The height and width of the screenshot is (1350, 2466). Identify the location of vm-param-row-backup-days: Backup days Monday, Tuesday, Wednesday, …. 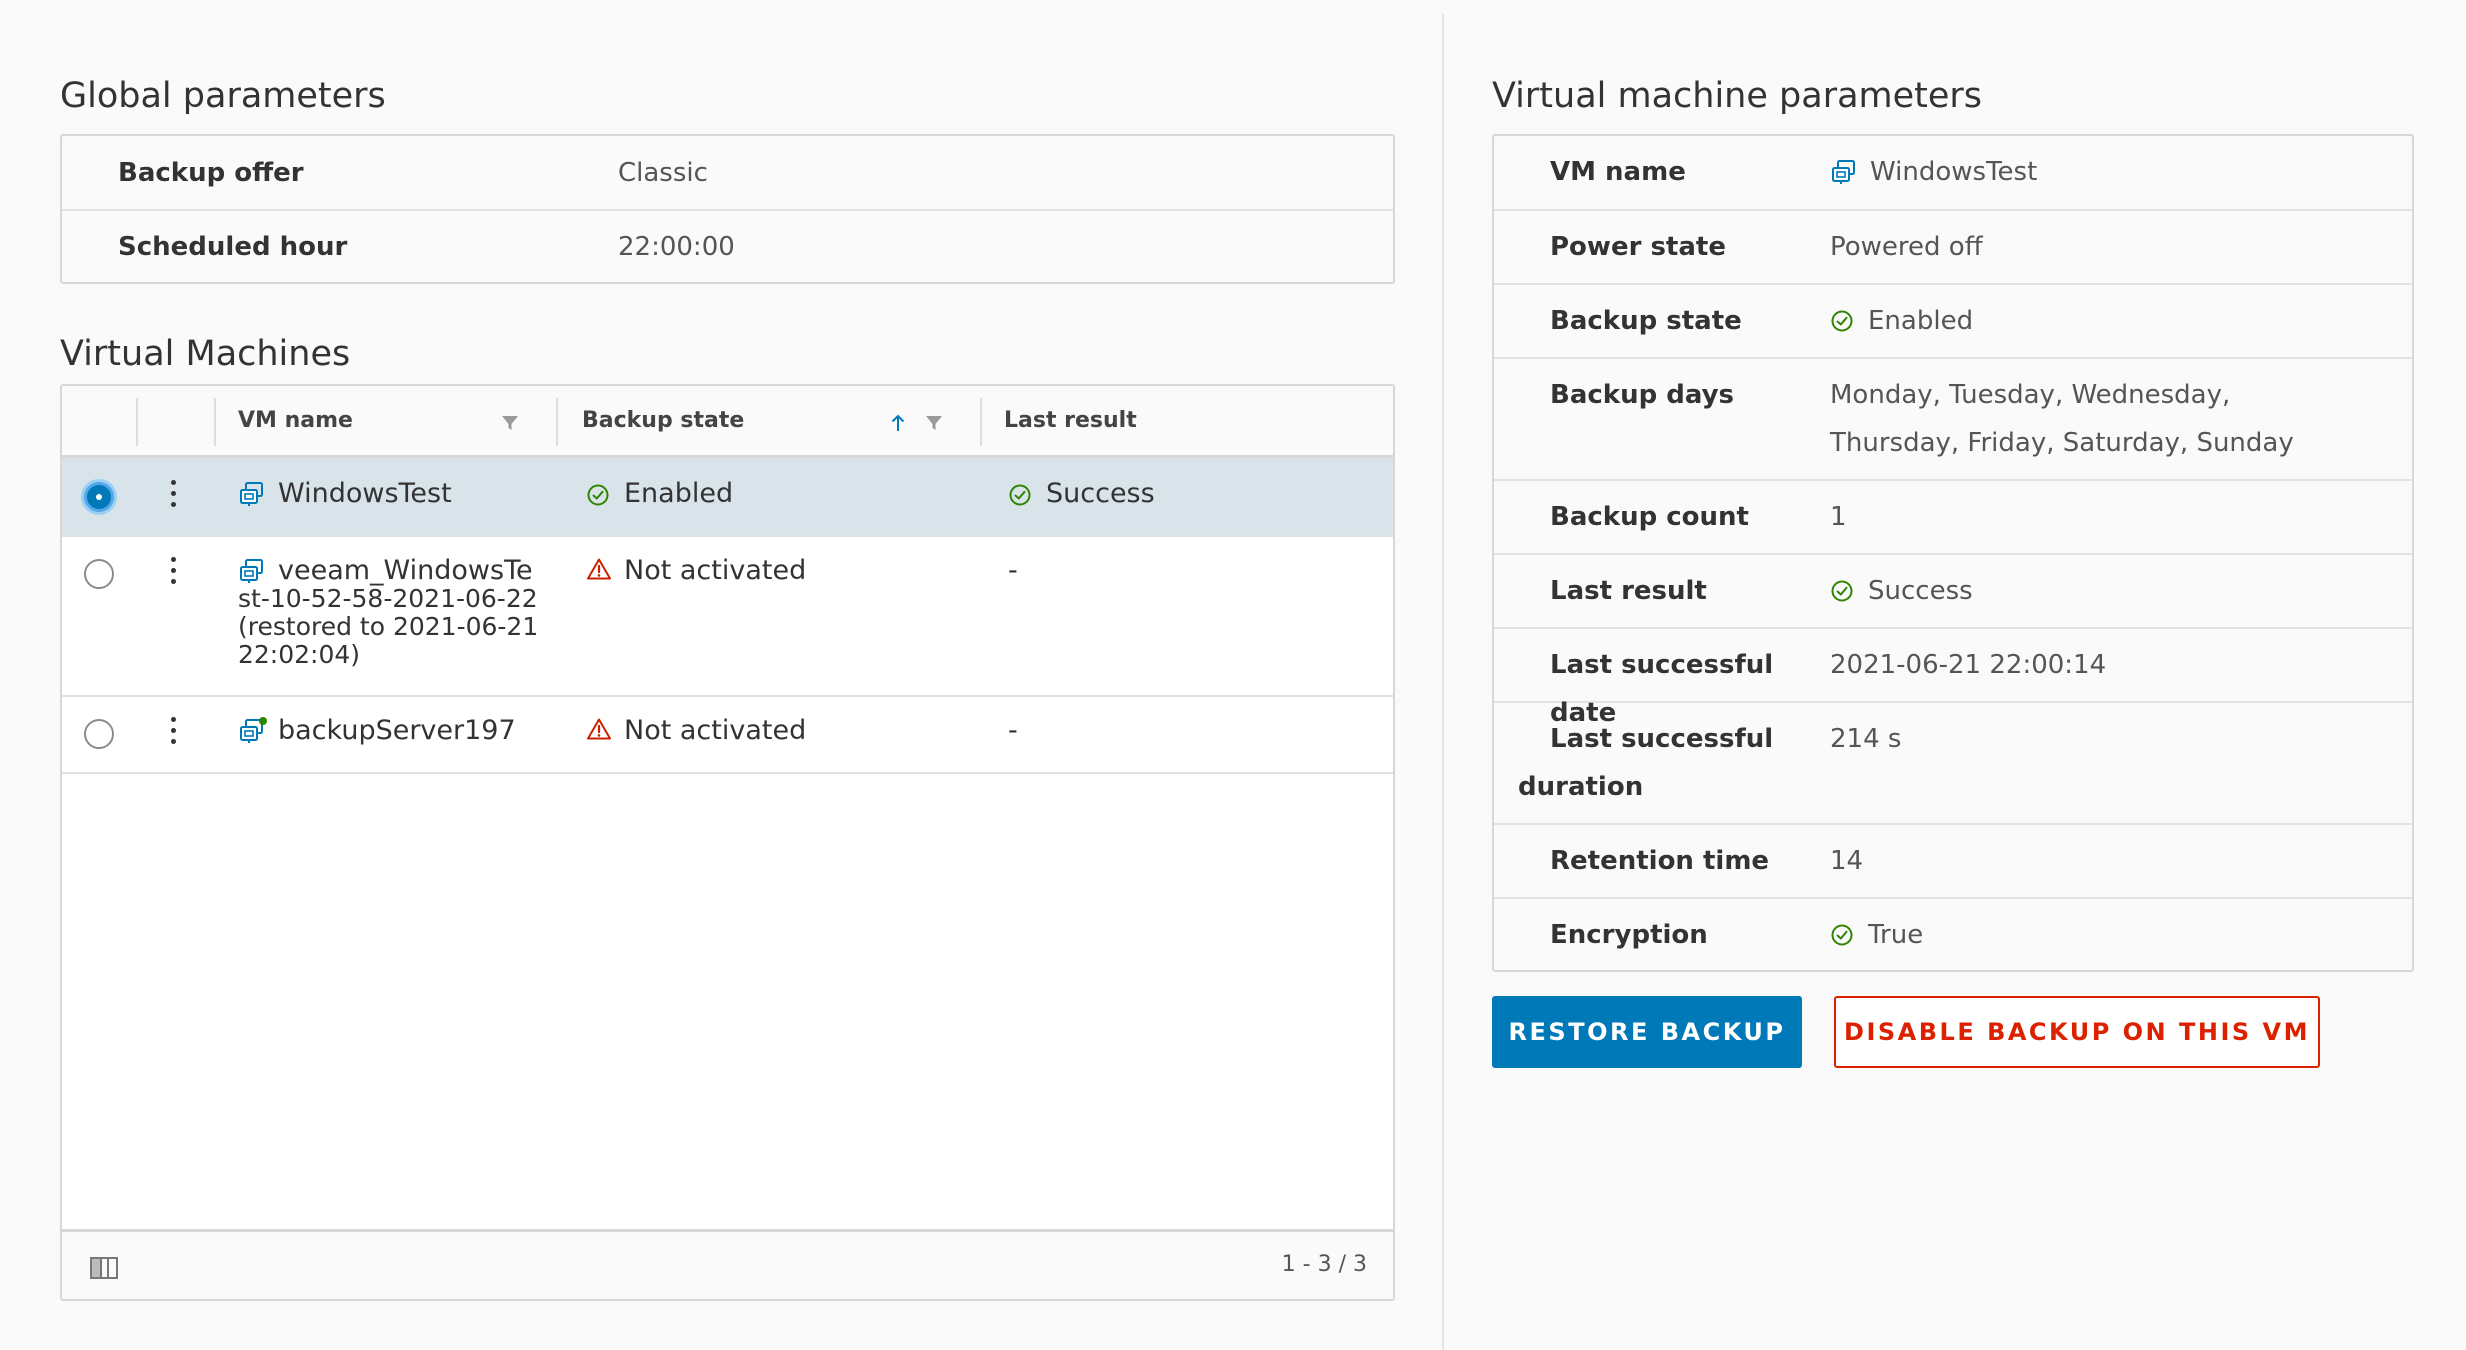
(1953, 418).